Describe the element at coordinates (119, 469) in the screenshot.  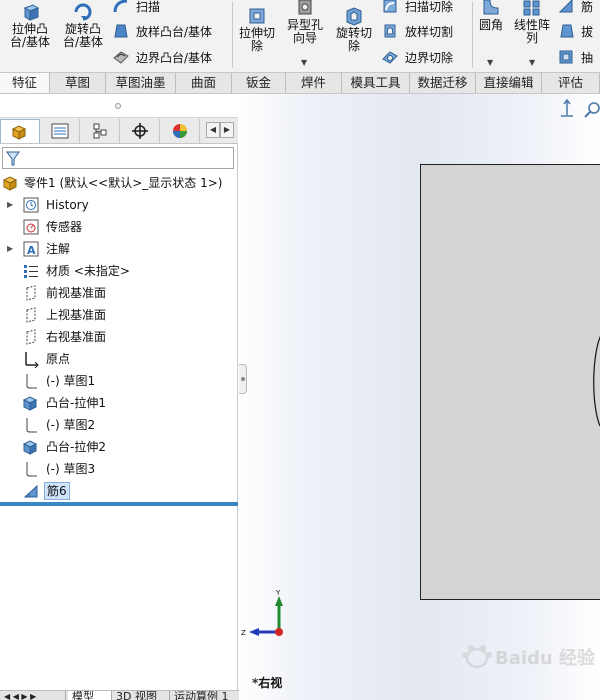
I see `tree-item-sketch3: (-) 草图3` at that location.